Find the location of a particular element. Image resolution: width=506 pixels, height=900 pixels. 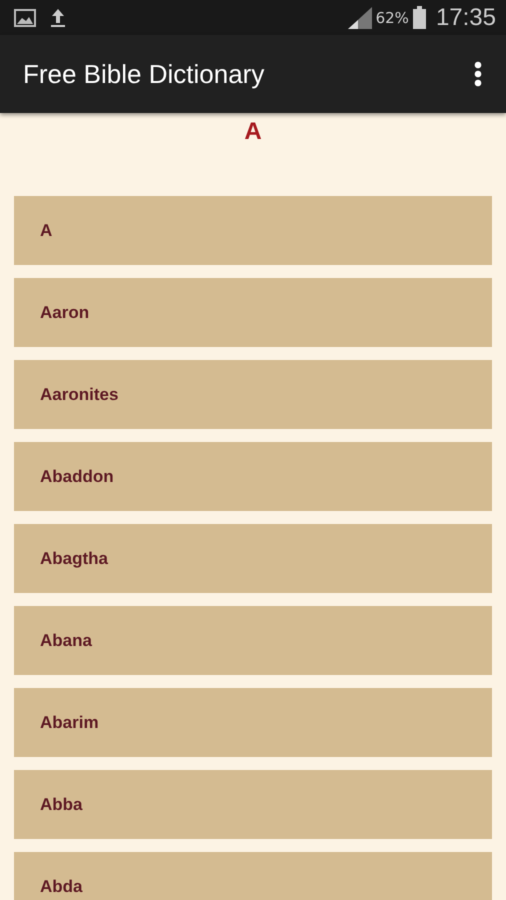

dictionary-entry: Abagtha is located at coordinates (253, 558).